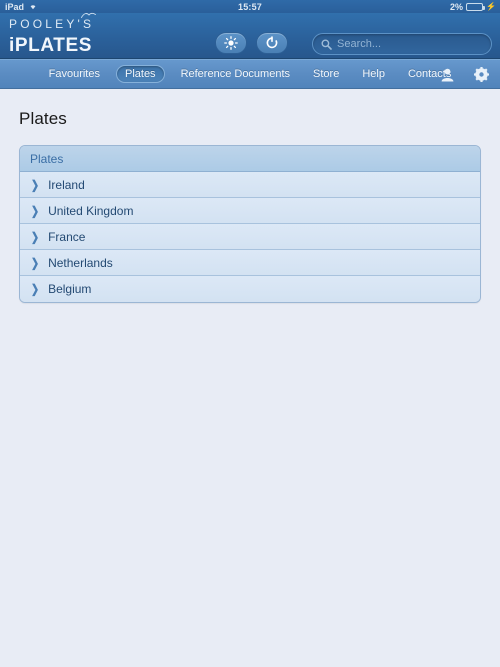 The height and width of the screenshot is (667, 500). I want to click on nav-item-store: Store, so click(326, 74).